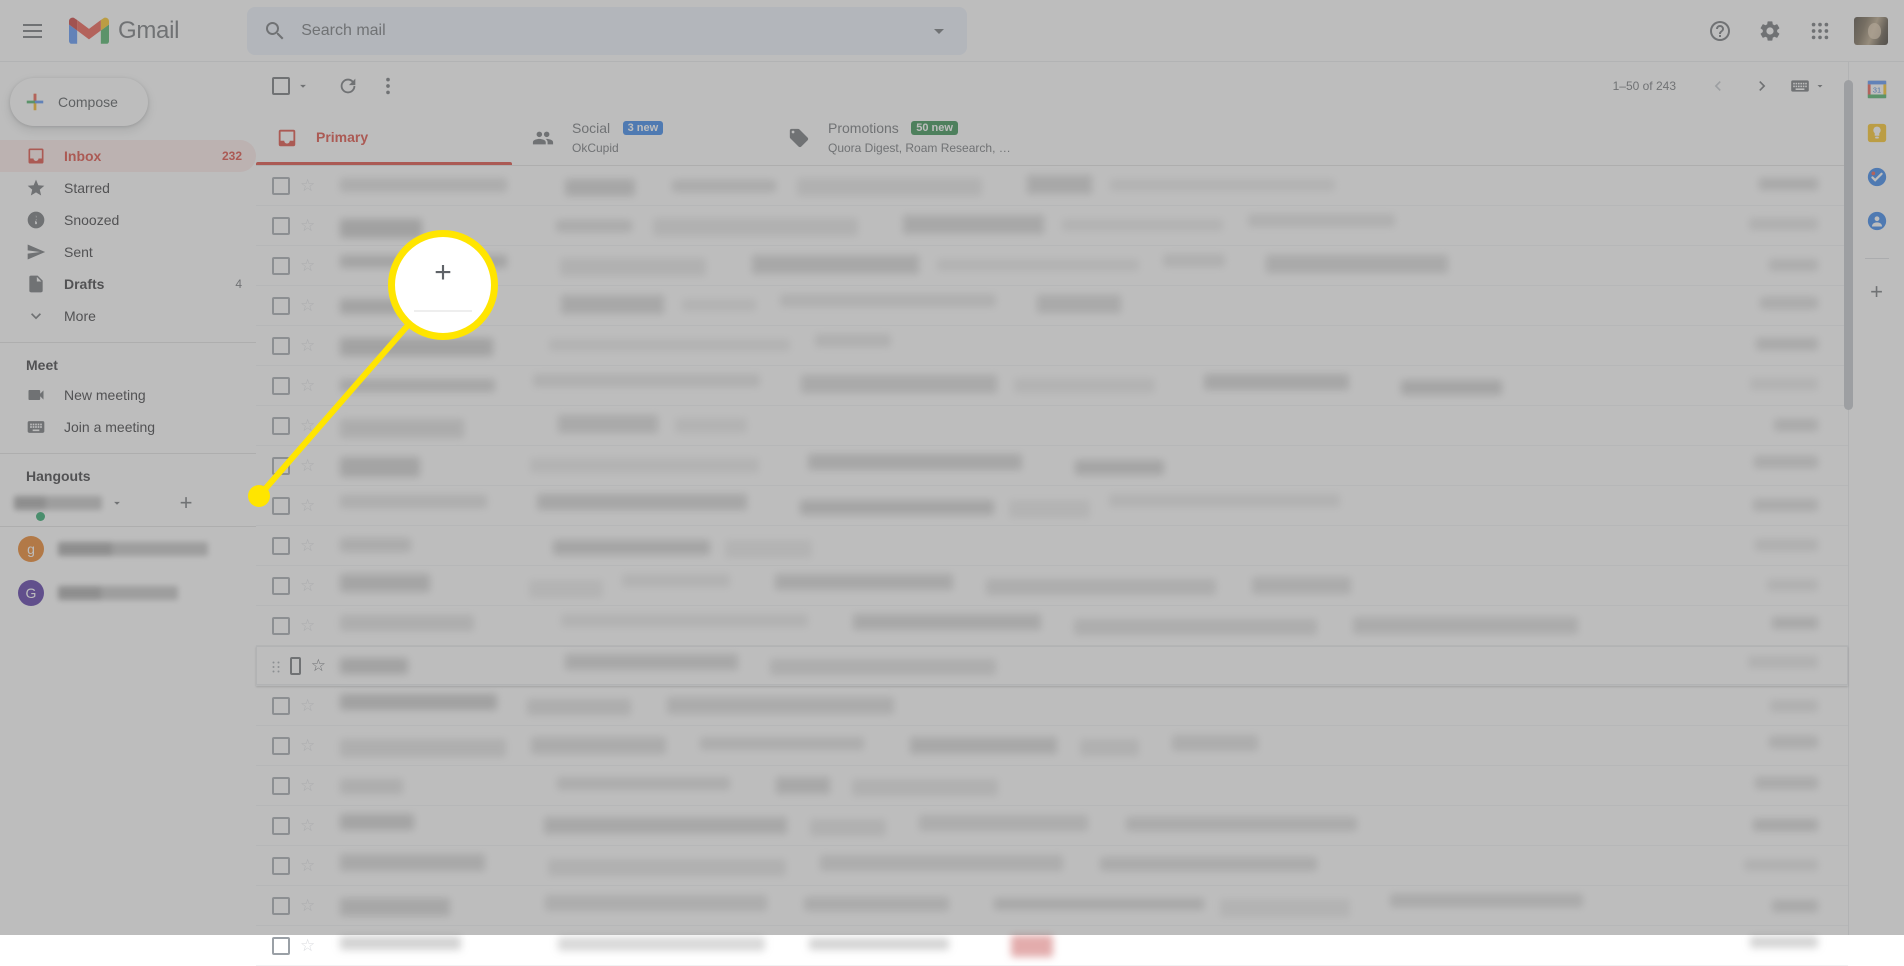 The image size is (1904, 966). I want to click on add-on-plus-icon: +, so click(1876, 292).